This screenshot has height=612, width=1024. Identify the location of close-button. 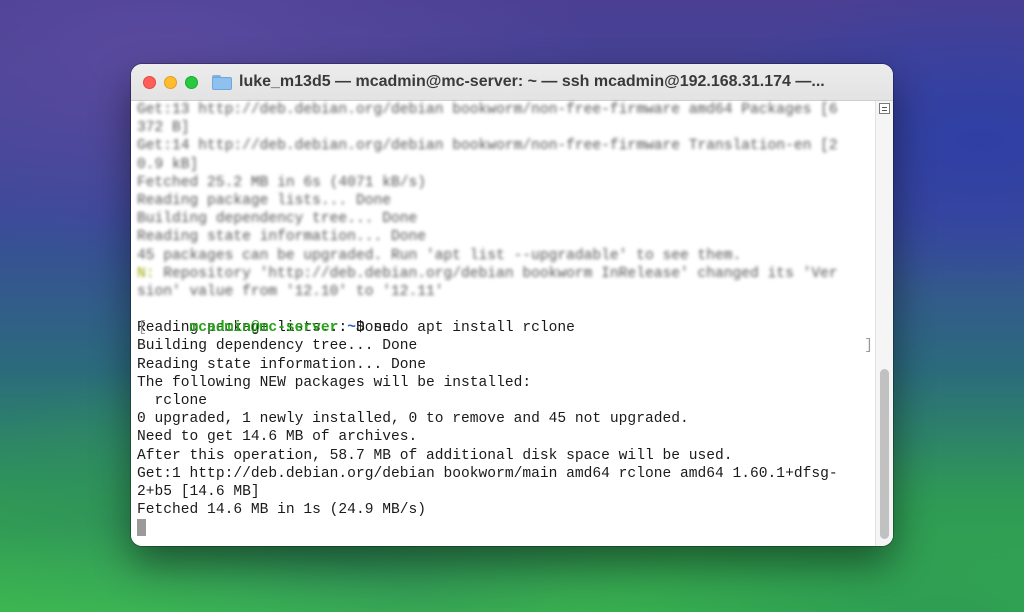
(149, 82).